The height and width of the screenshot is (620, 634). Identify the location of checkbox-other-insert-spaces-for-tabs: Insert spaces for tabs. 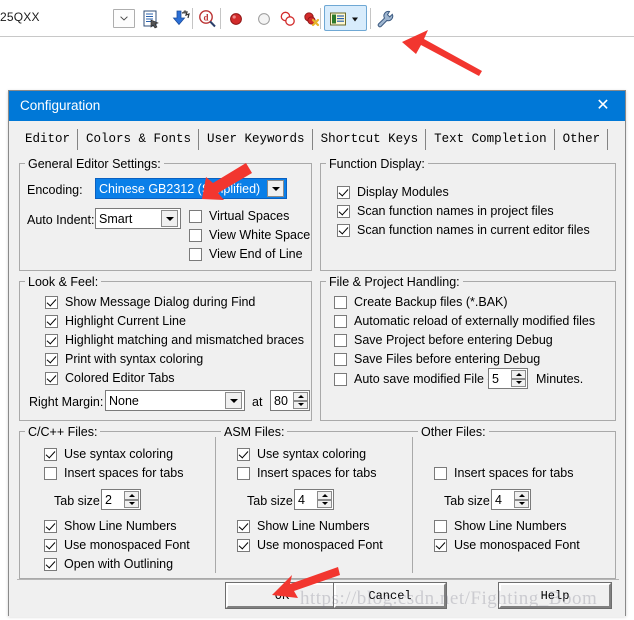
(504, 473).